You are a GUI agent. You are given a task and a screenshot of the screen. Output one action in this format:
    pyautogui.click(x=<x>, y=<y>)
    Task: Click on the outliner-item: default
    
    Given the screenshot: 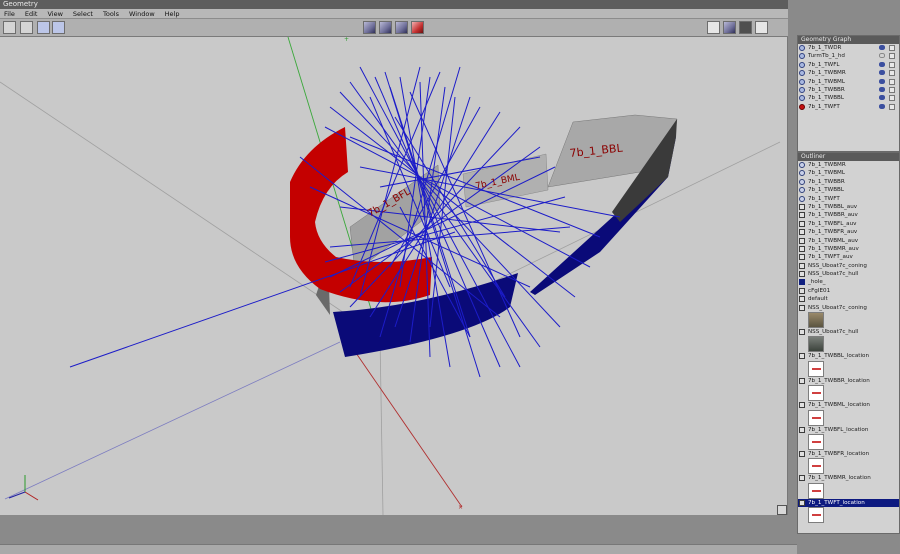 What is the action you would take?
    pyautogui.click(x=848, y=299)
    